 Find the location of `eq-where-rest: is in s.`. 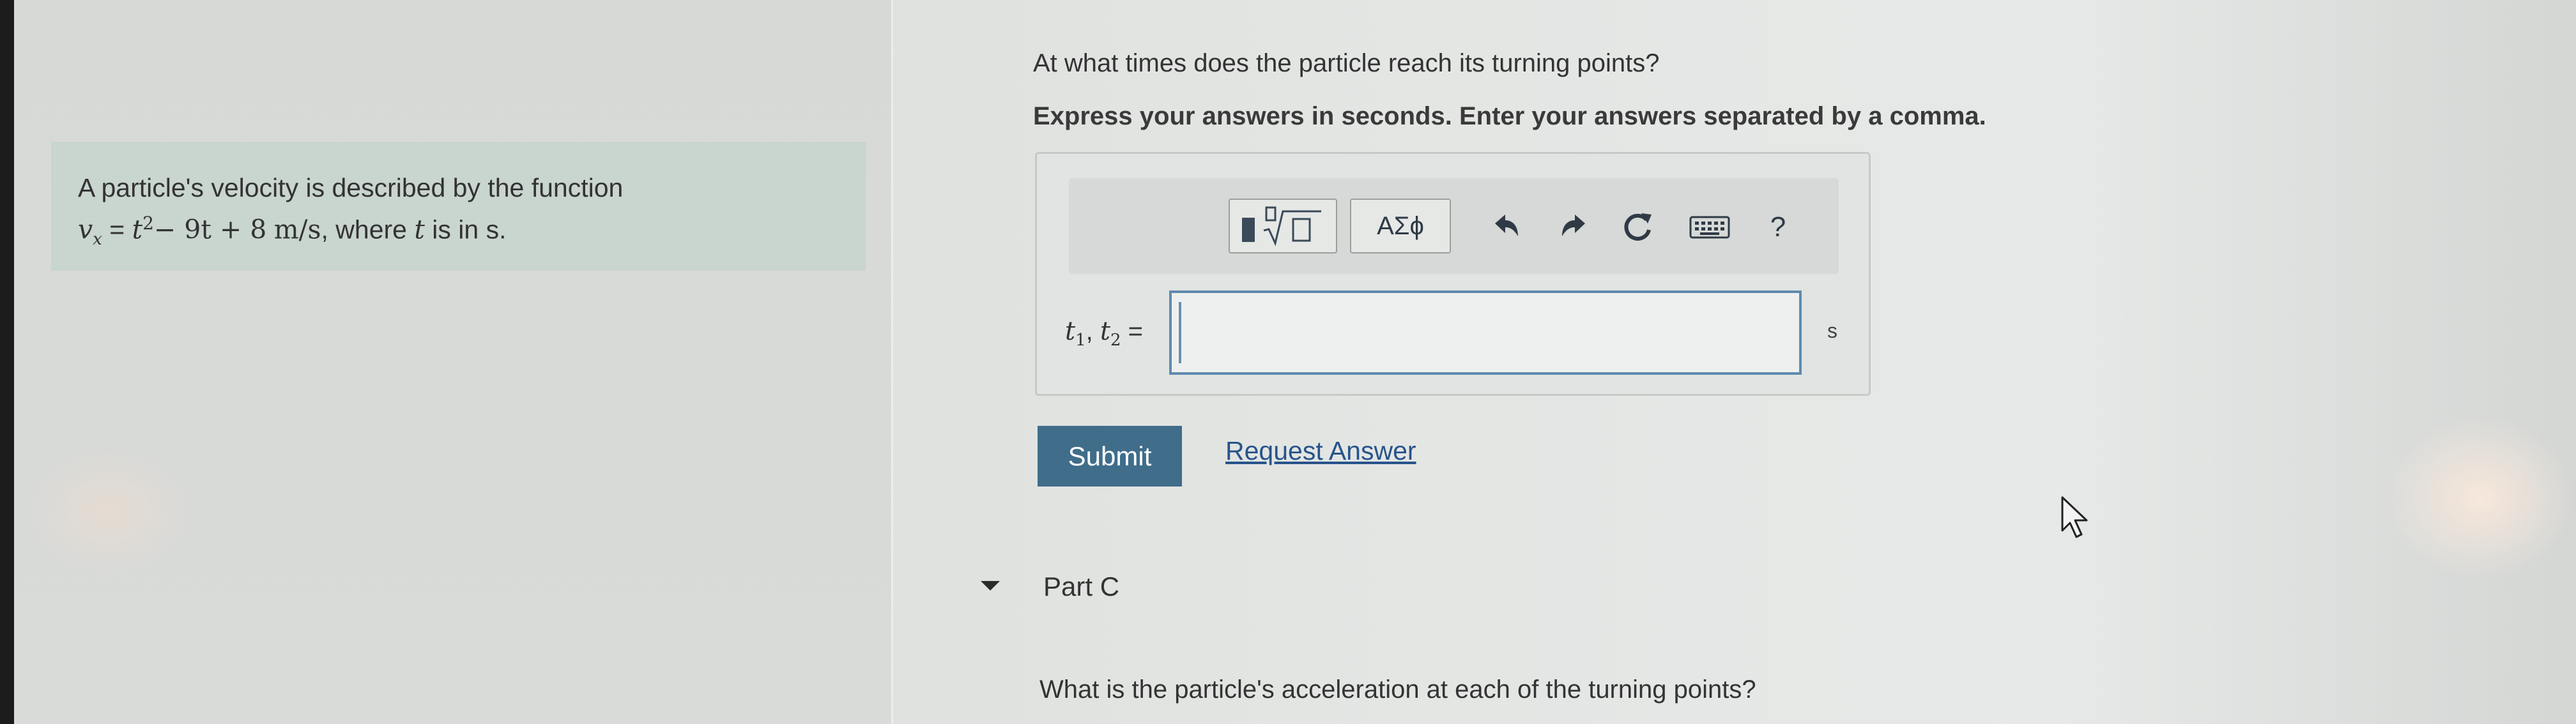

eq-where-rest: is in s. is located at coordinates (469, 230).